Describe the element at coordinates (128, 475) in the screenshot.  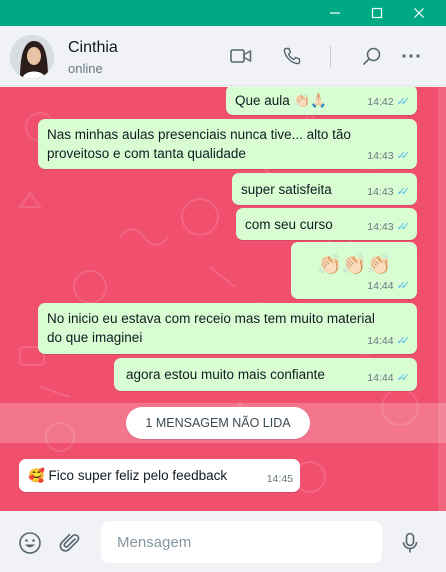
I see `message-text: 🥰 Fico super feliz pelo feedback` at that location.